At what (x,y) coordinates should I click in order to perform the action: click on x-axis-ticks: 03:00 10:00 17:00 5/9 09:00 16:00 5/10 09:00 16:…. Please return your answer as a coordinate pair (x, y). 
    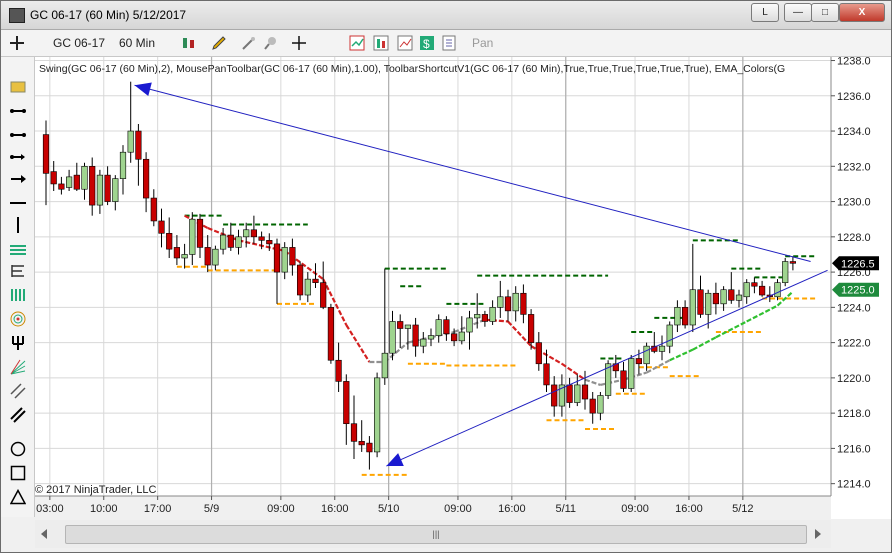
    Looking at the image, I should click on (395, 505).